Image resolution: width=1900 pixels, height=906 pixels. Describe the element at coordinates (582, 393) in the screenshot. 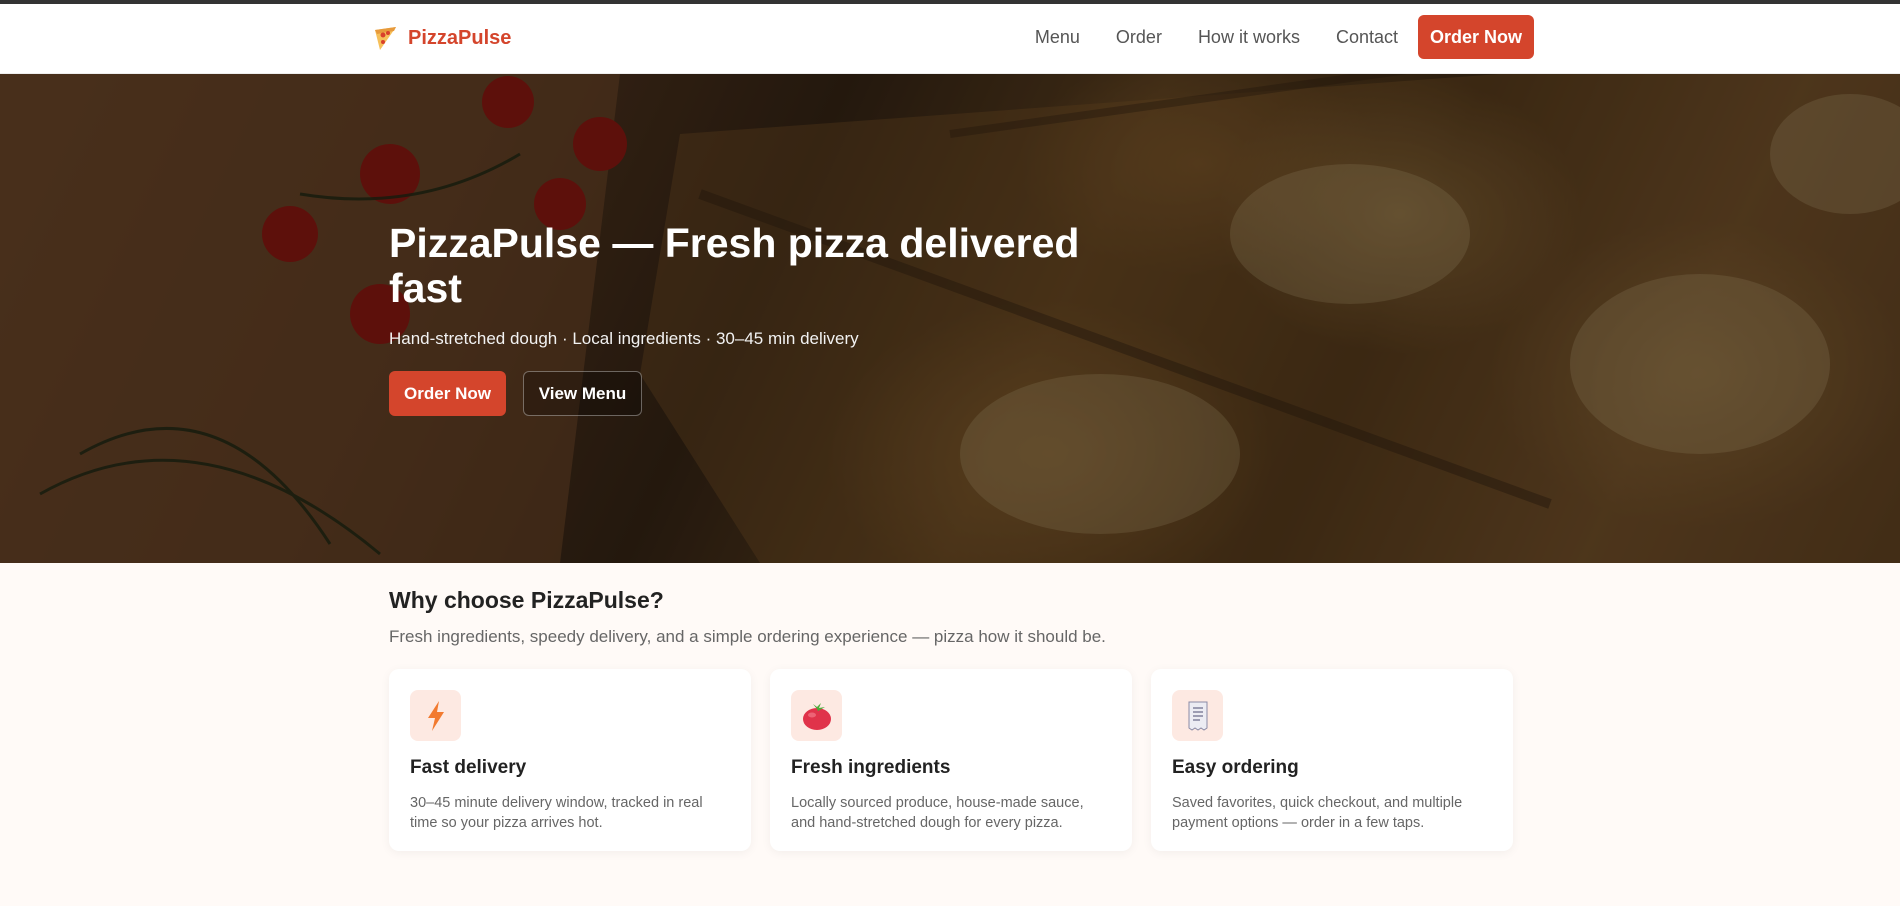

I see `view-menu-button: View Menu` at that location.